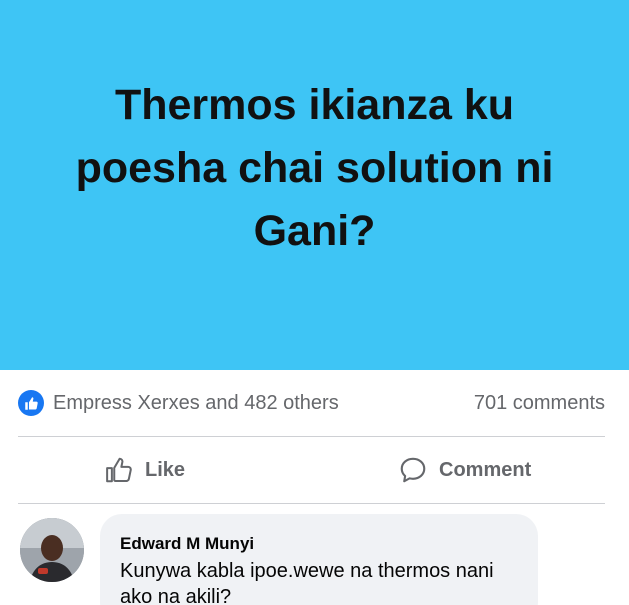 The image size is (629, 605). What do you see at coordinates (539, 403) in the screenshot?
I see `comments-count-link: 701 comments` at bounding box center [539, 403].